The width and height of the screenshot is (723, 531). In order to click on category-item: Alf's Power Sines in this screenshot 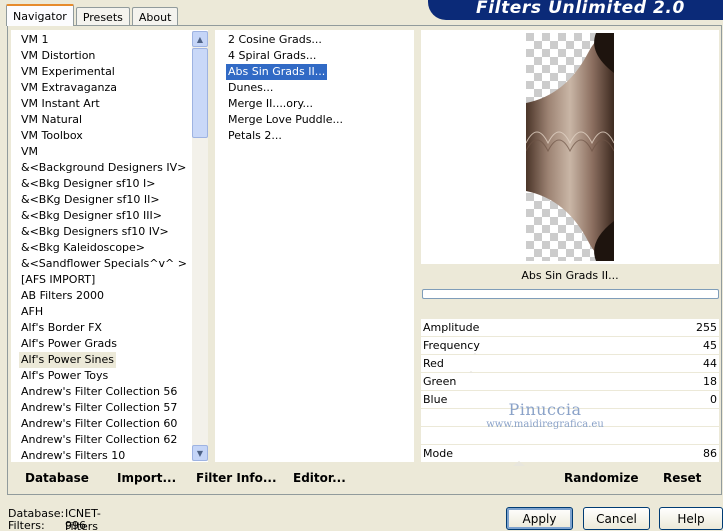, I will do `click(67, 360)`.